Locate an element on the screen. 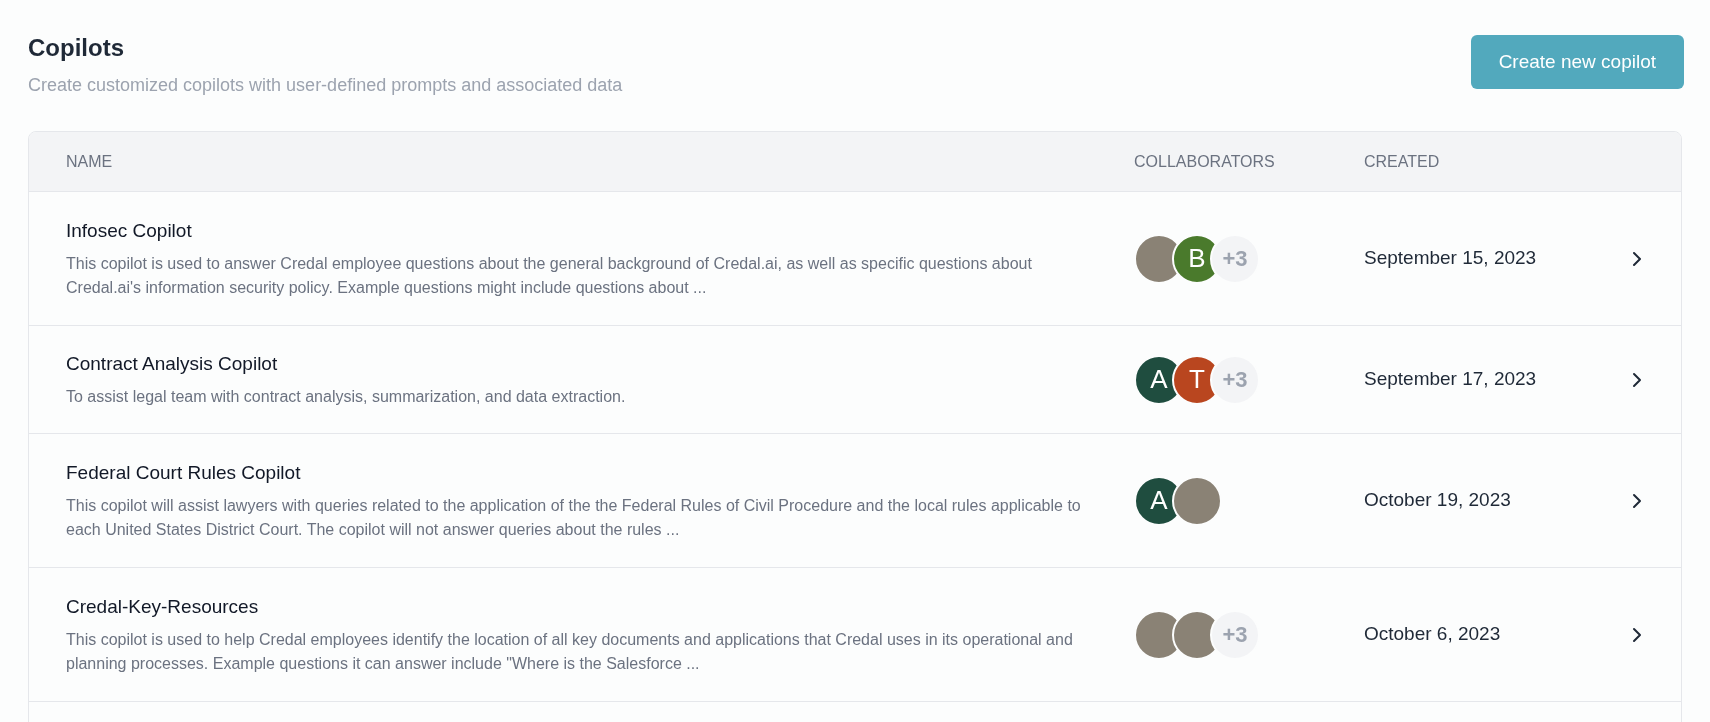  created-date: October 19, 2023 is located at coordinates (1438, 500).